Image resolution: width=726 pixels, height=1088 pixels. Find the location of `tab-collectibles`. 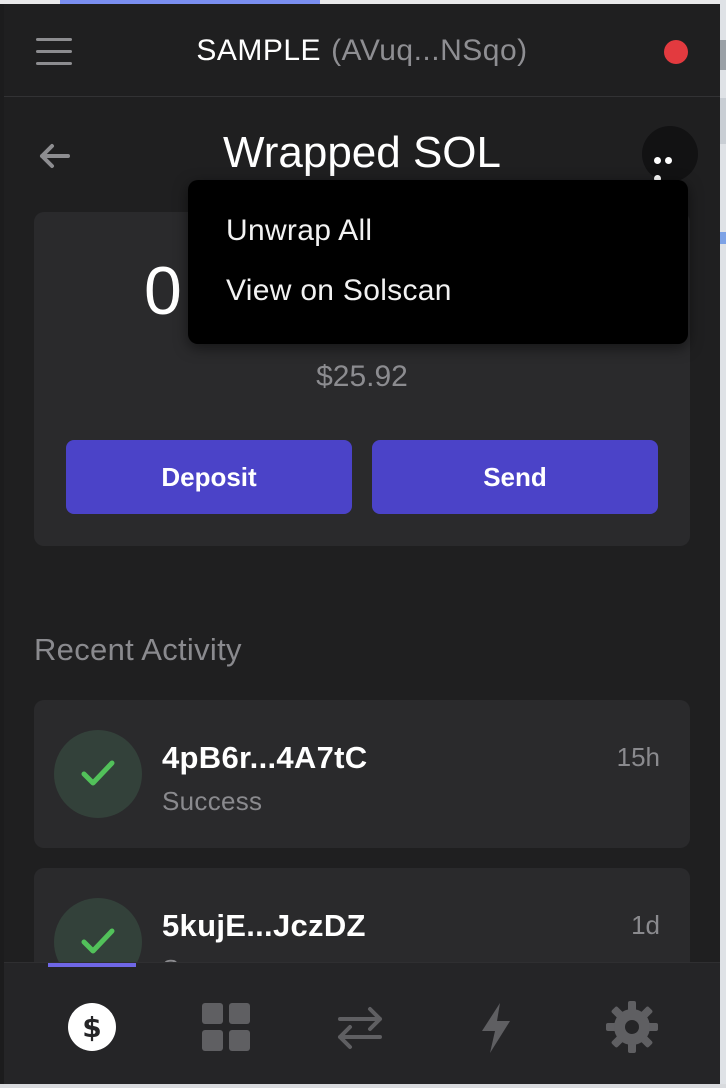

tab-collectibles is located at coordinates (226, 1027).